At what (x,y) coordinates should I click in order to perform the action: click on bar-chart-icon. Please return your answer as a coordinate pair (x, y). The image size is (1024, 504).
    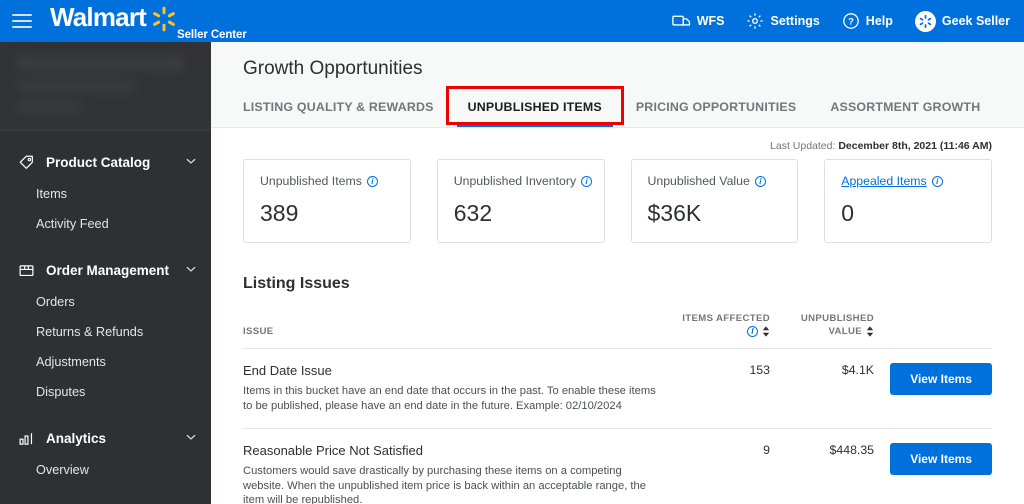
    Looking at the image, I should click on (26, 438).